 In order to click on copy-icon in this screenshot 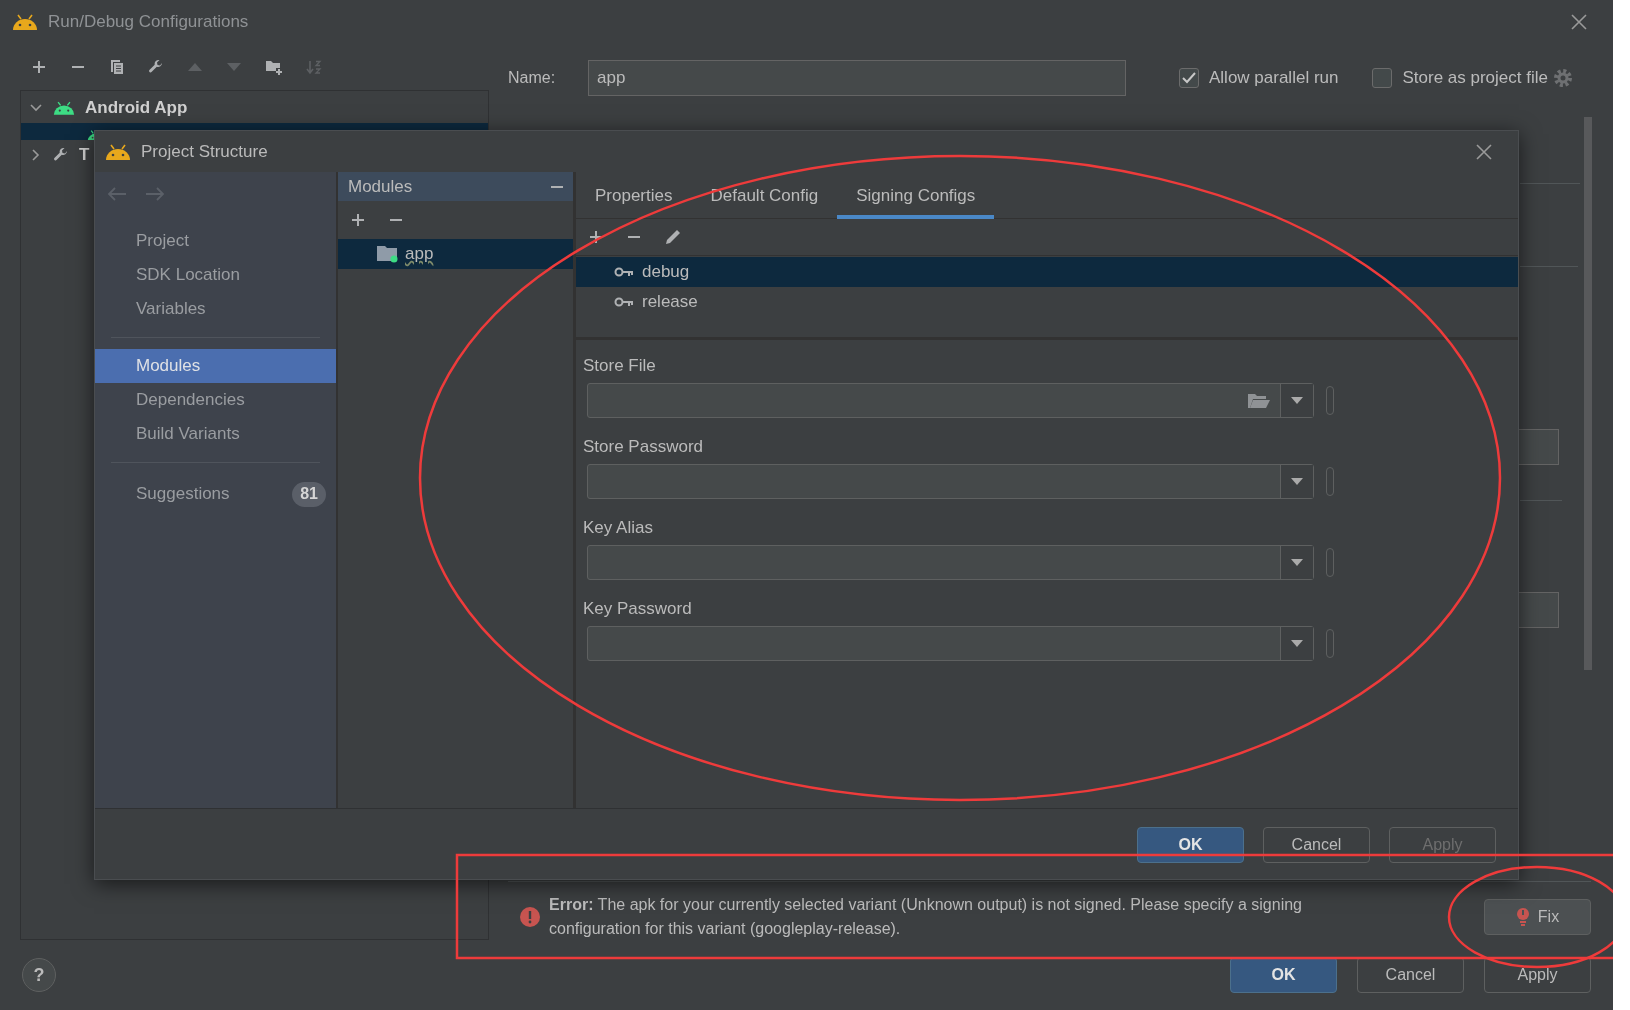, I will do `click(117, 67)`.